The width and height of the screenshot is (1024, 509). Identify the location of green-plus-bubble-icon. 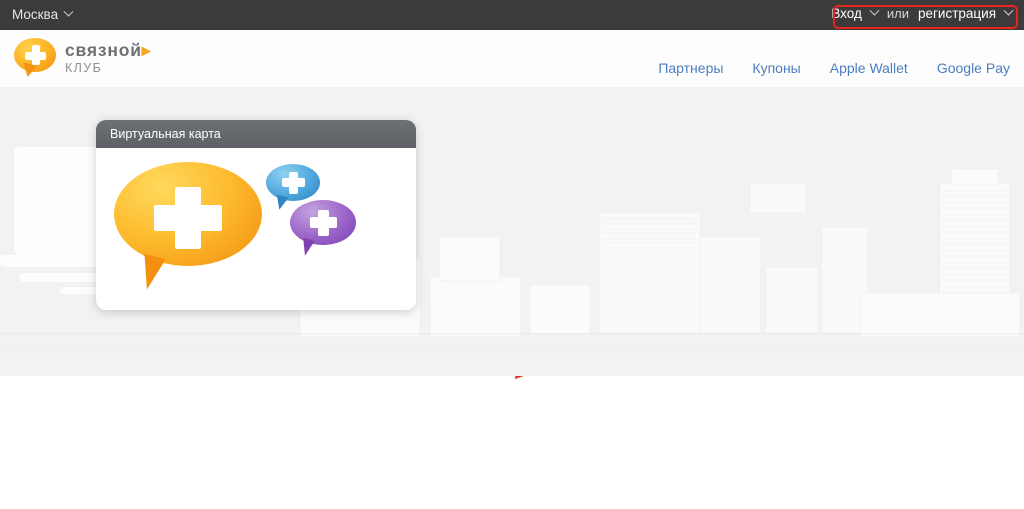
(302, 273).